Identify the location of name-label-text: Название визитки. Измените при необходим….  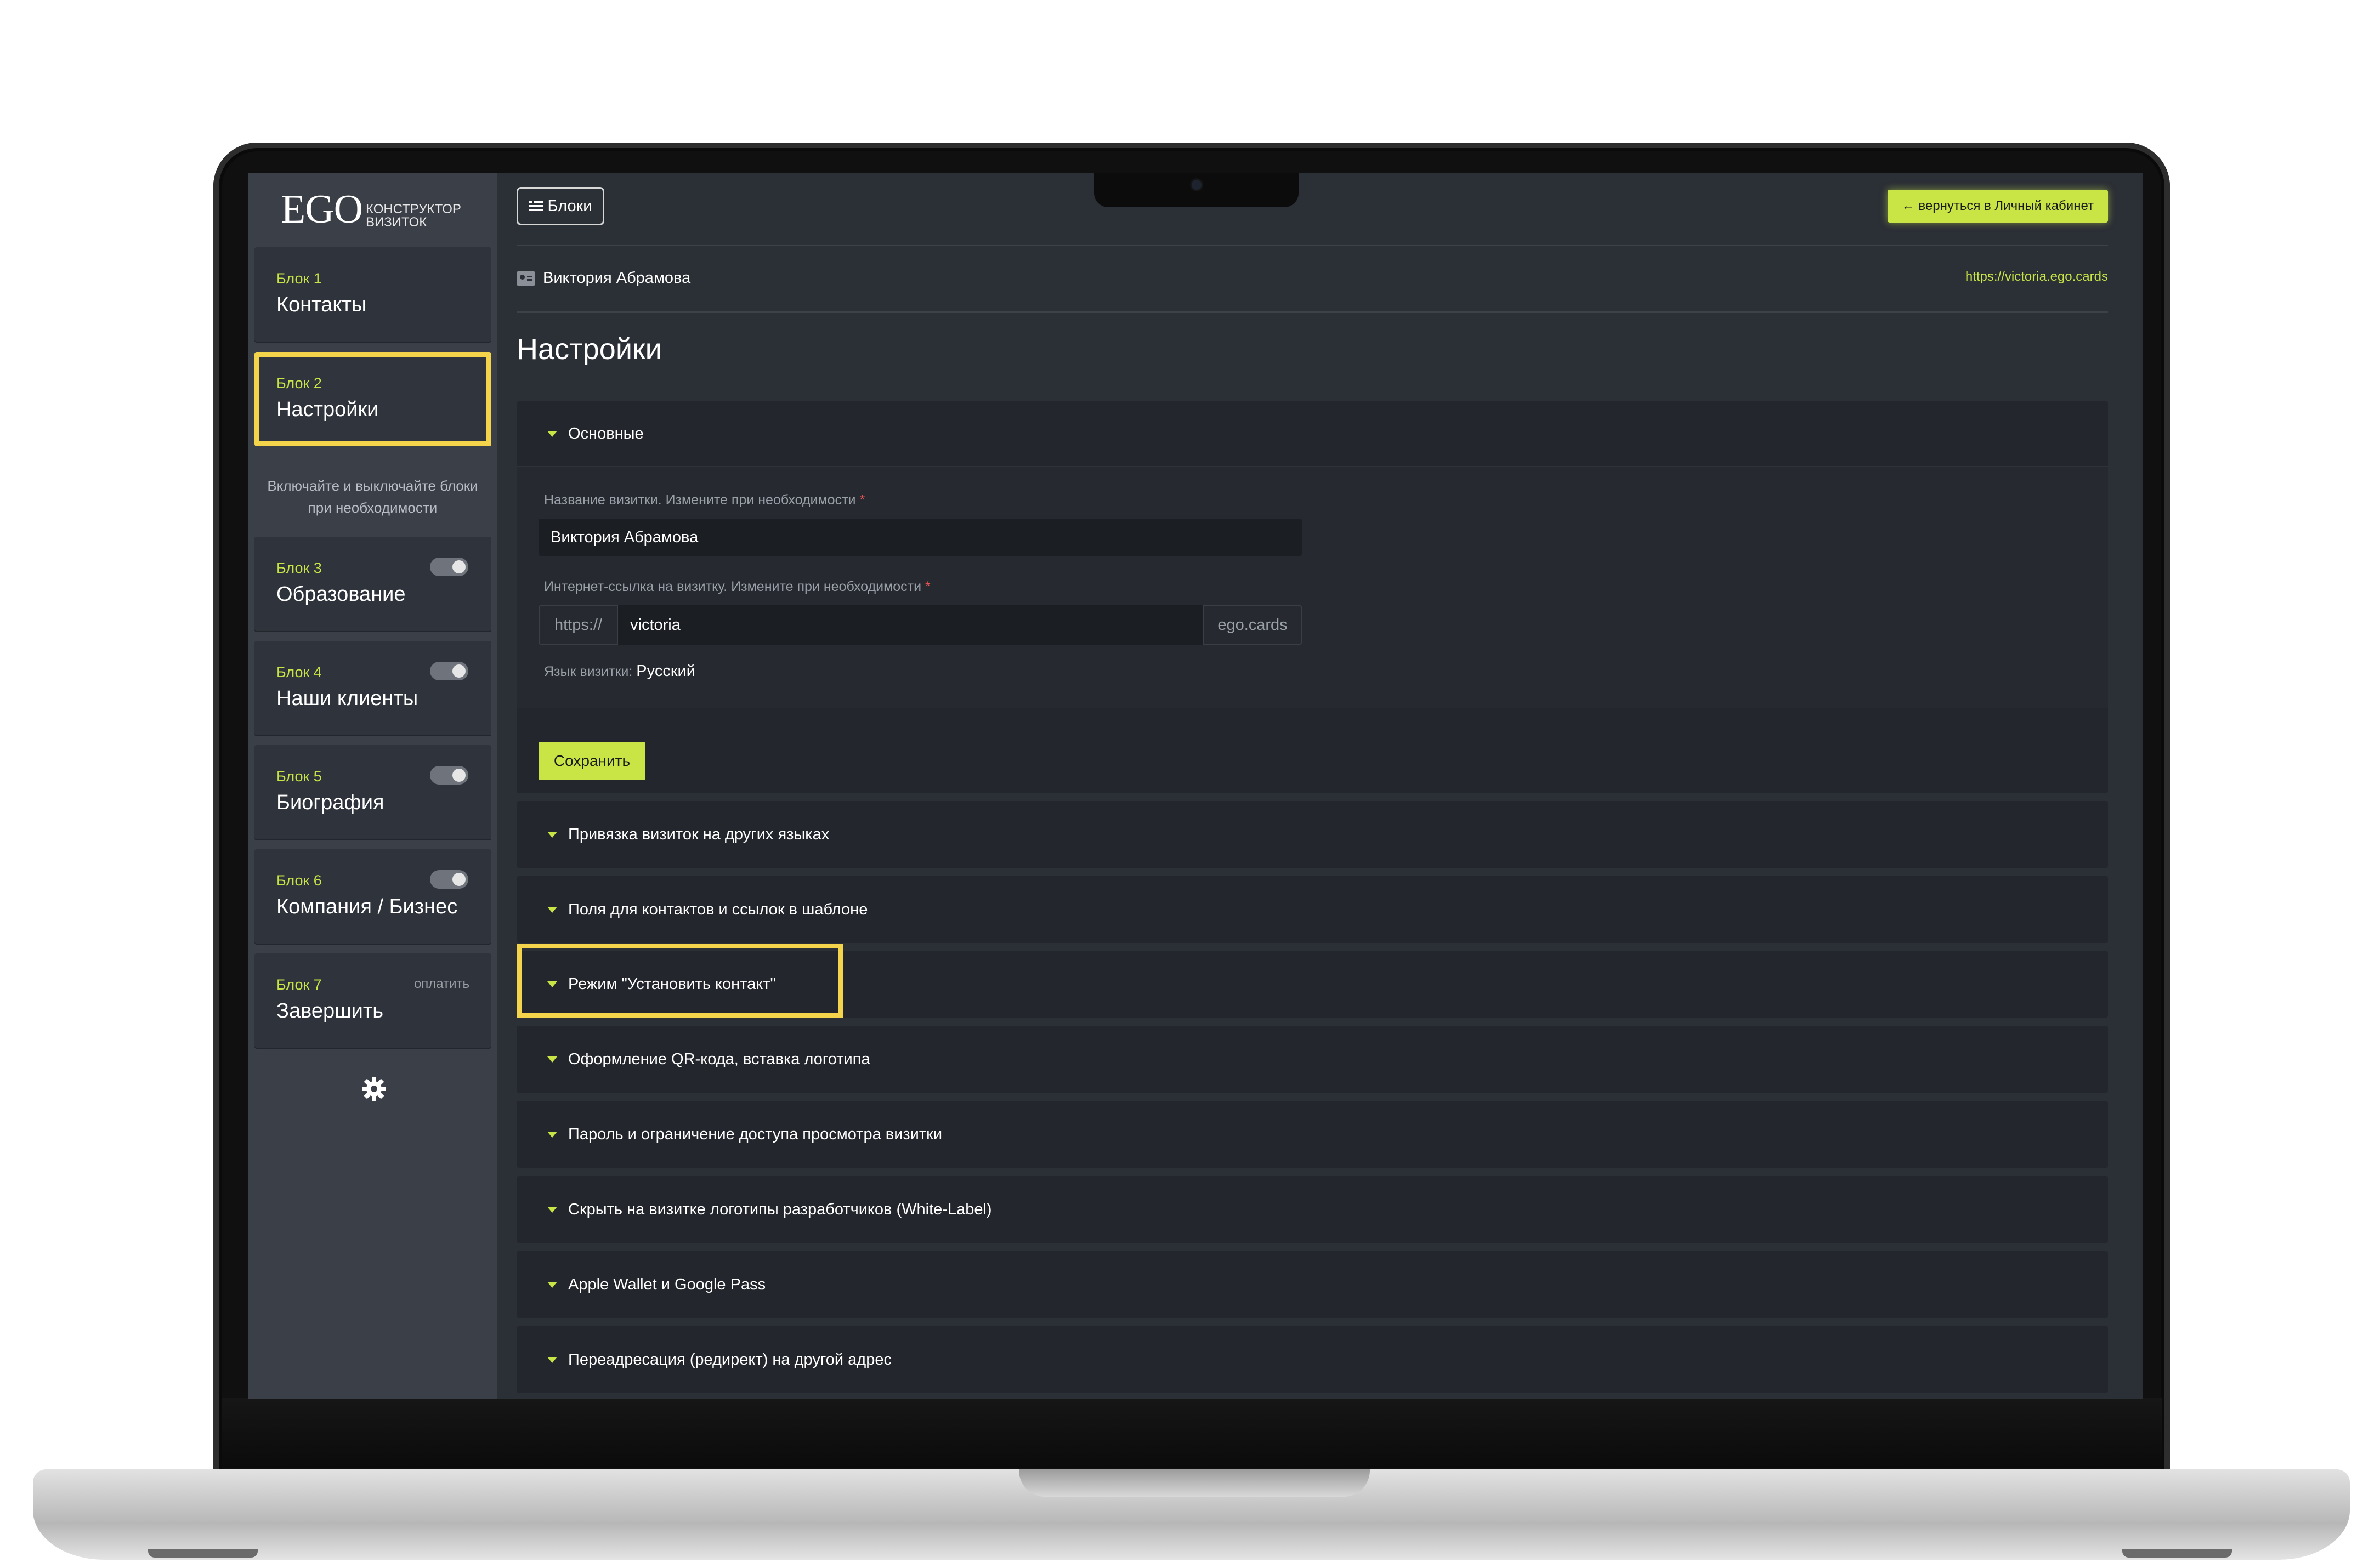
(700, 500).